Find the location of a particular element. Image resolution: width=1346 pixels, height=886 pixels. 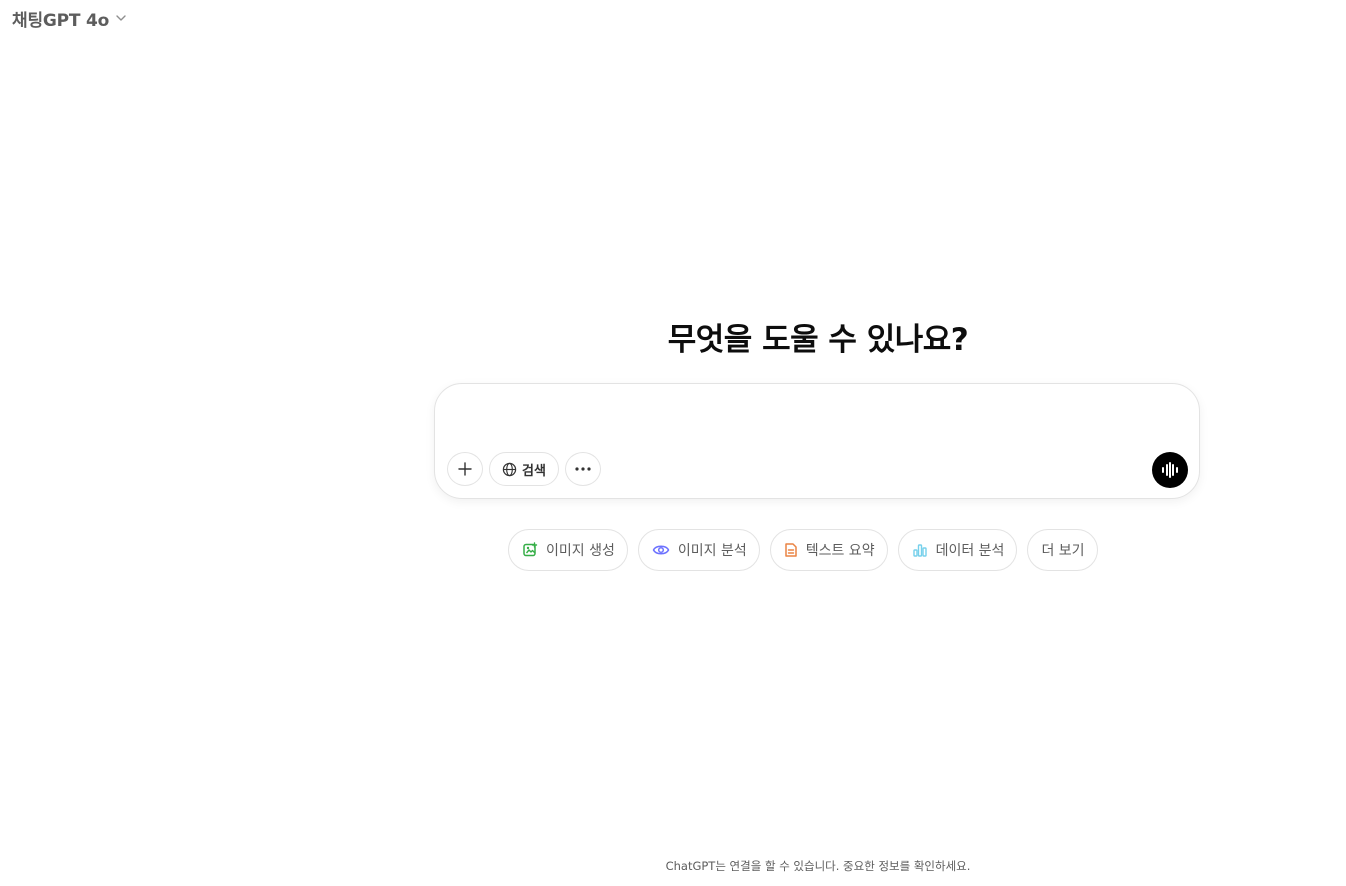

disclaimer-text: ChatGPT는 연결을 할 수 있습니다. 중요한 정보를 확인하세요. is located at coordinates (818, 866).